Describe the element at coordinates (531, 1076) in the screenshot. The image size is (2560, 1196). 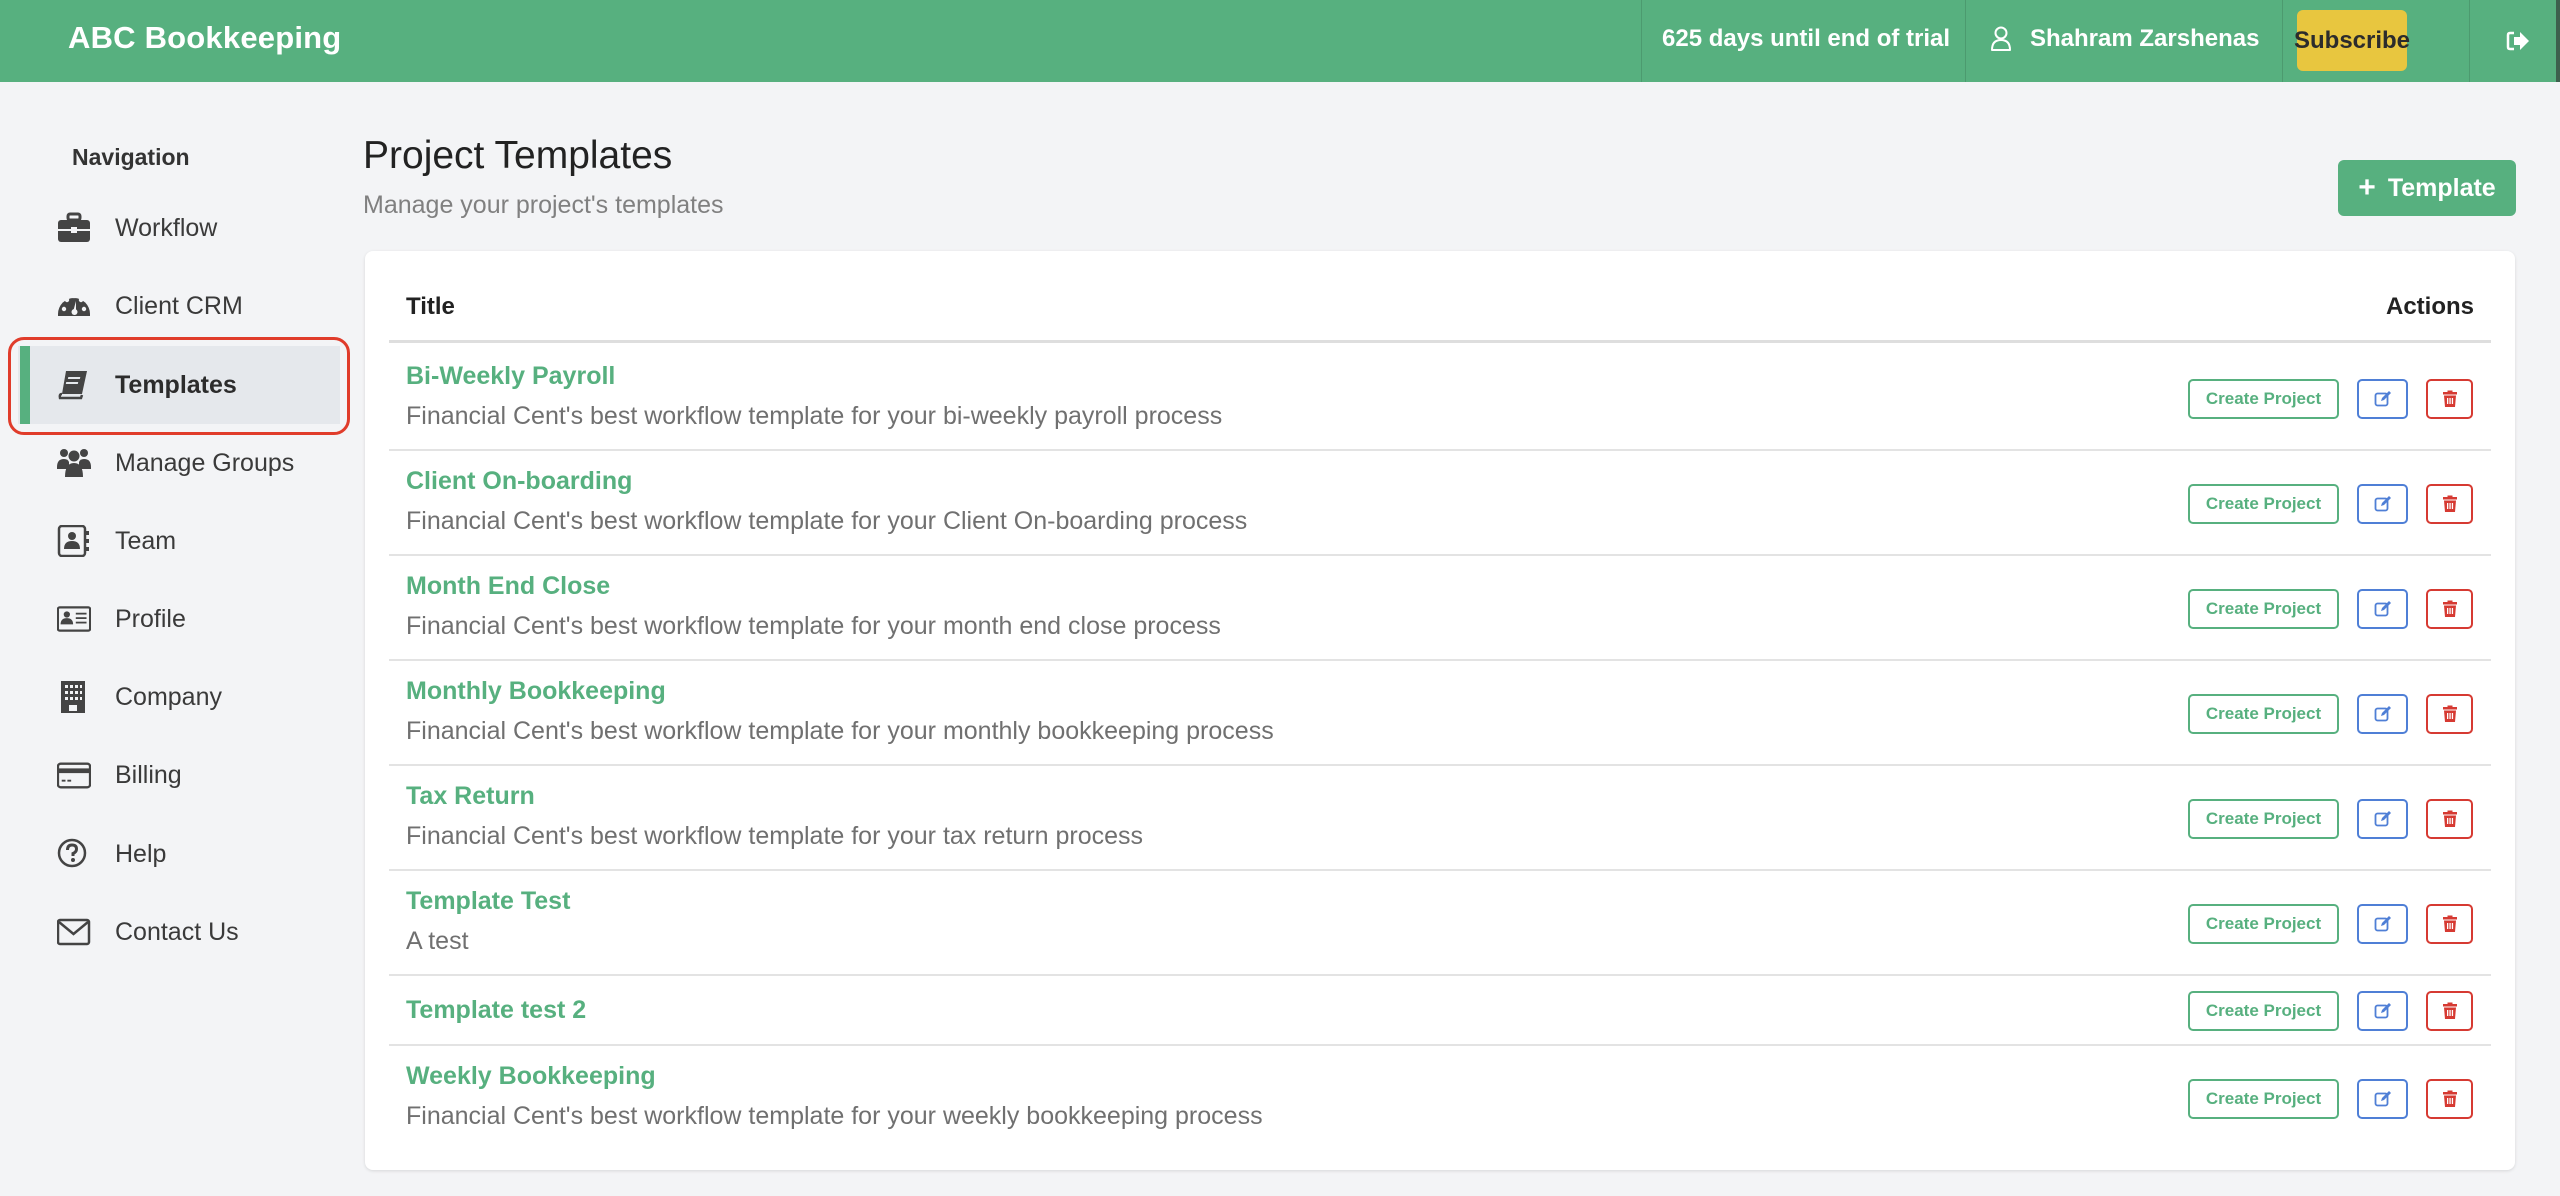
I see `template-title-link: Weekly Bookkeeping` at that location.